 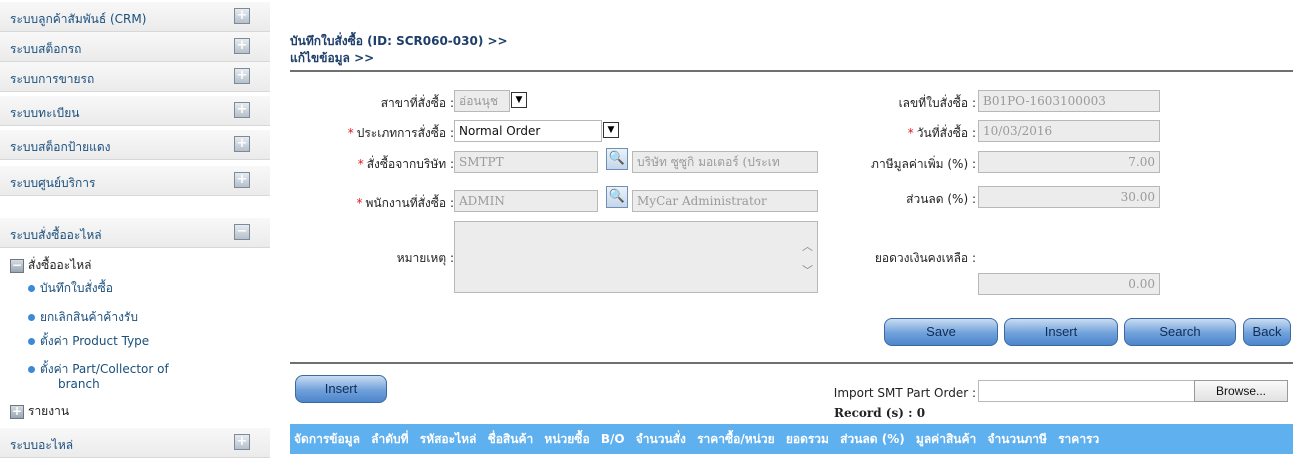 I want to click on search-button: Search, so click(x=1180, y=332).